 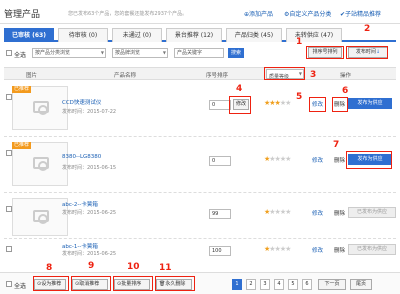 What do you see at coordinates (370, 103) in the screenshot?
I see `publish-supply-button: 发布为供应` at bounding box center [370, 103].